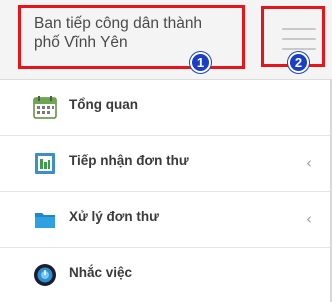 This screenshot has height=302, width=332. What do you see at coordinates (298, 62) in the screenshot?
I see `callout-badge-2: 2` at bounding box center [298, 62].